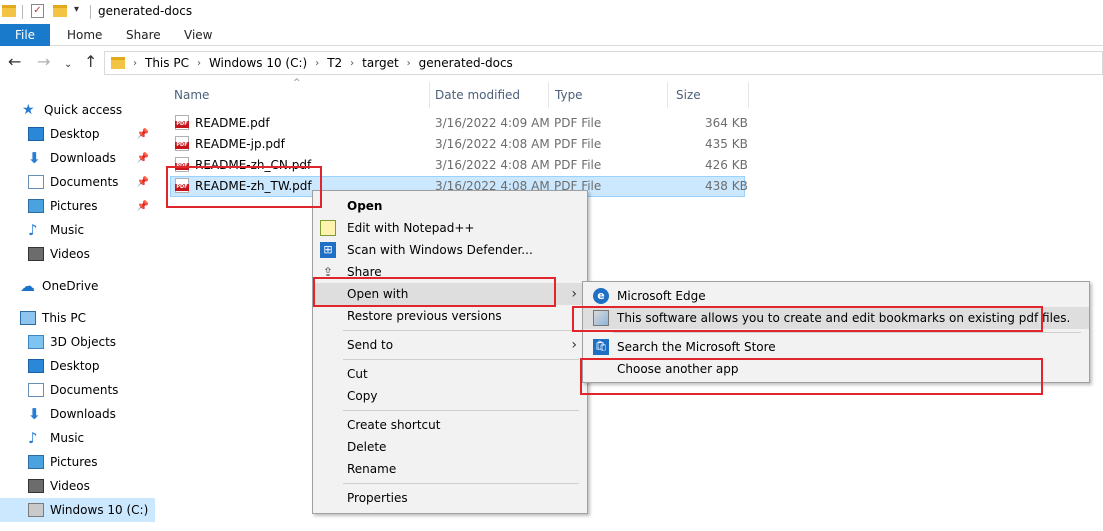 The width and height of the screenshot is (1103, 531). What do you see at coordinates (77, 510) in the screenshot?
I see `sidebar-item-windows-drive: Windows 10 (C:)` at bounding box center [77, 510].